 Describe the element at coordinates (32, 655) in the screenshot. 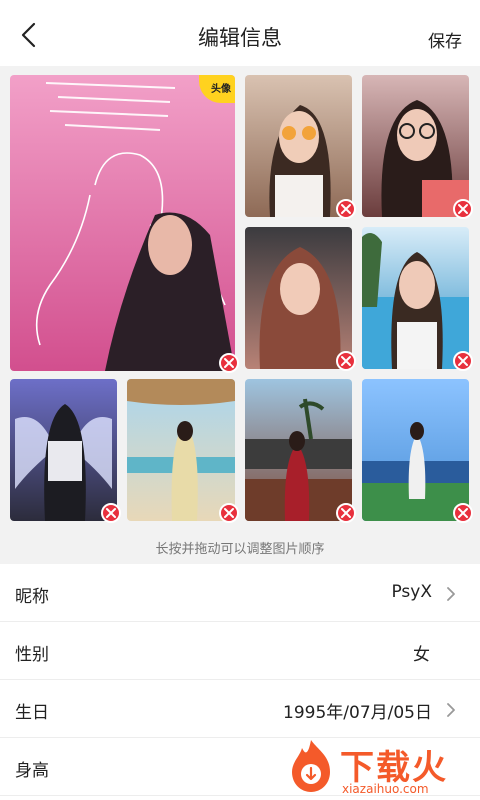

I see `gender-label: 性别` at that location.